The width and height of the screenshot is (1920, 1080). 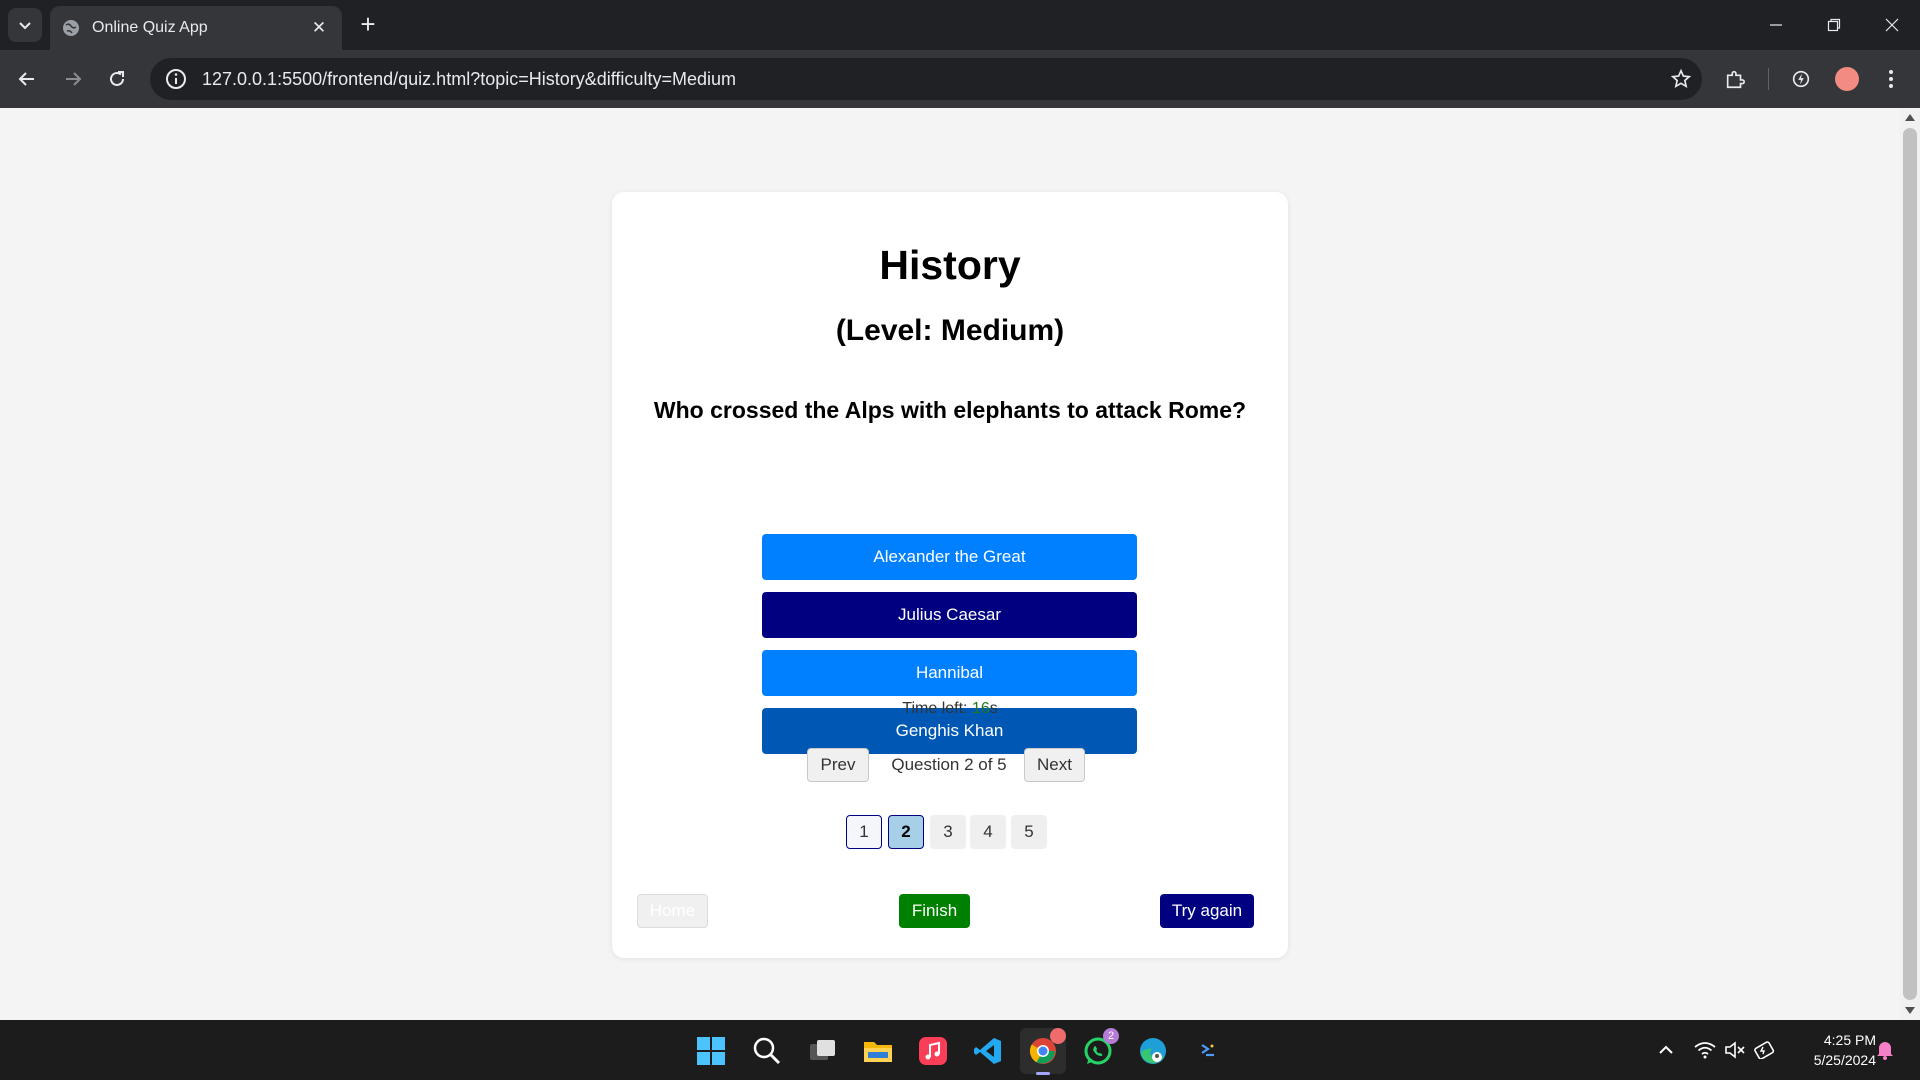 What do you see at coordinates (1765, 1050) in the screenshot?
I see `battery-icon` at bounding box center [1765, 1050].